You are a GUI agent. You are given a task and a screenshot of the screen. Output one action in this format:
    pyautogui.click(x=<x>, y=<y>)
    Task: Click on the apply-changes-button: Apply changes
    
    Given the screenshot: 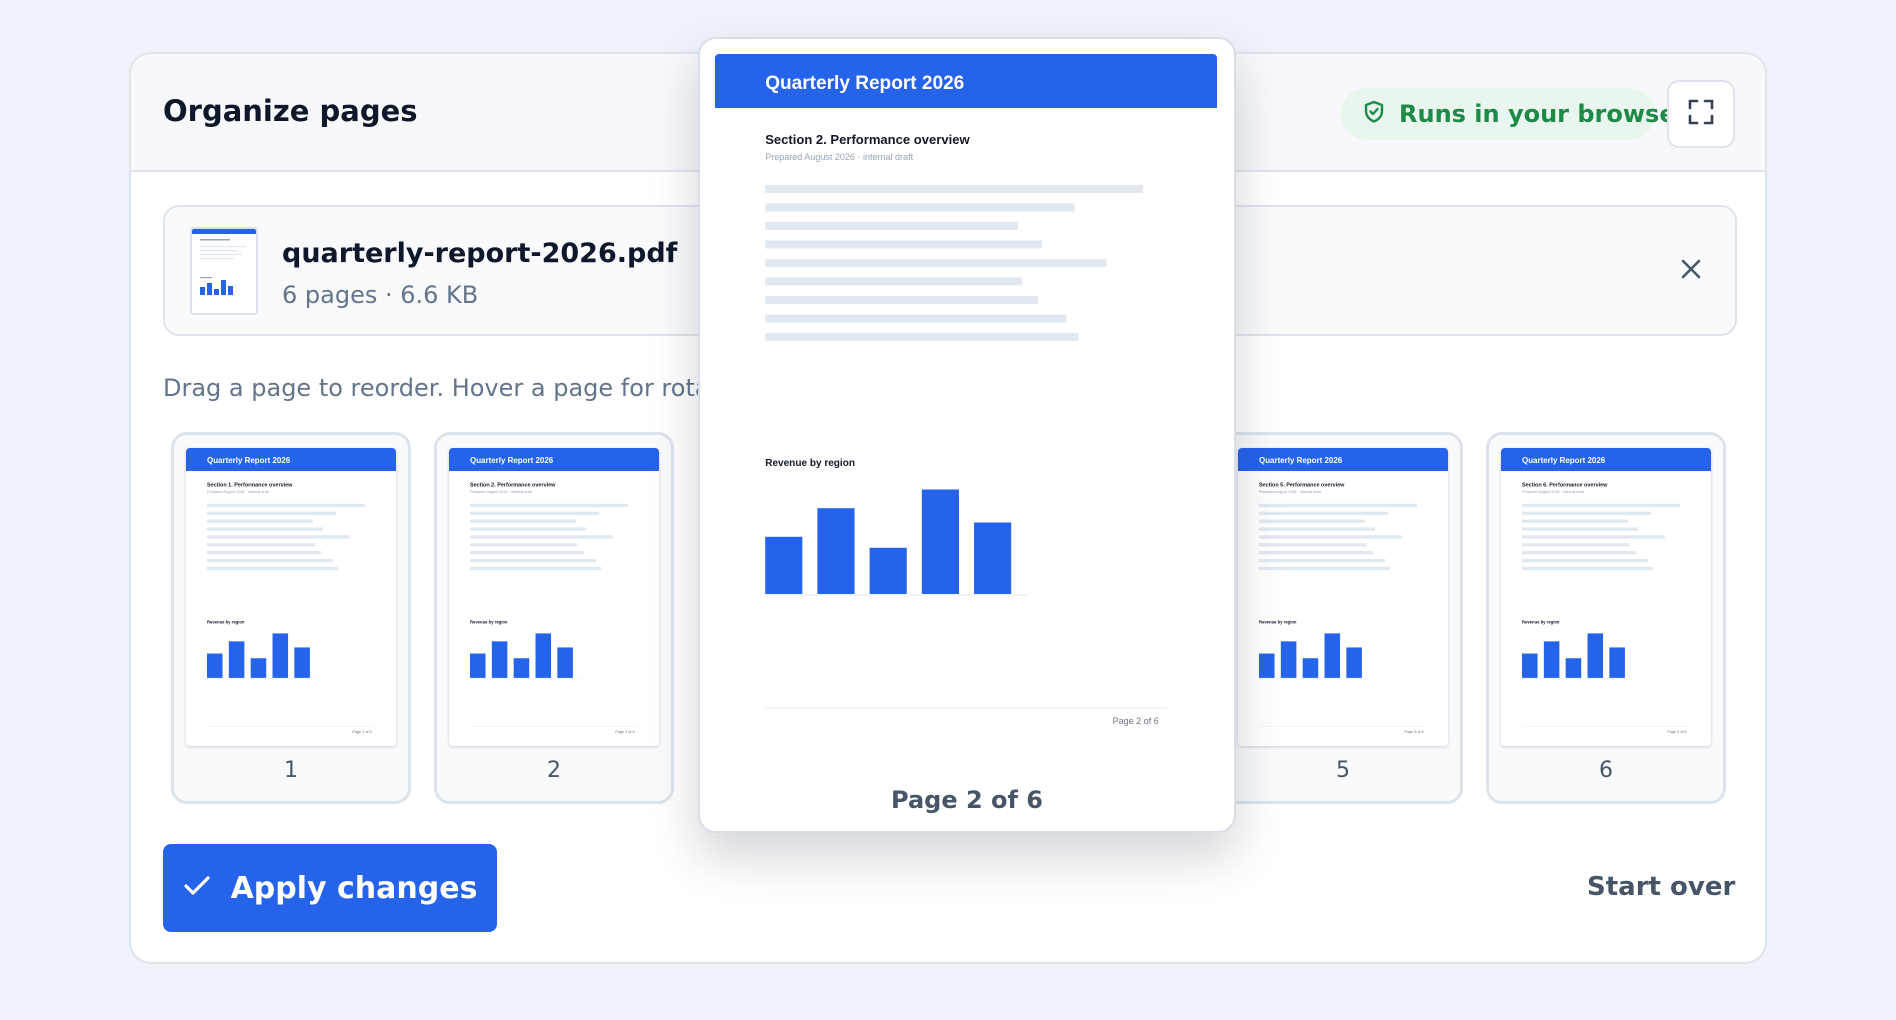 What is the action you would take?
    pyautogui.click(x=330, y=888)
    